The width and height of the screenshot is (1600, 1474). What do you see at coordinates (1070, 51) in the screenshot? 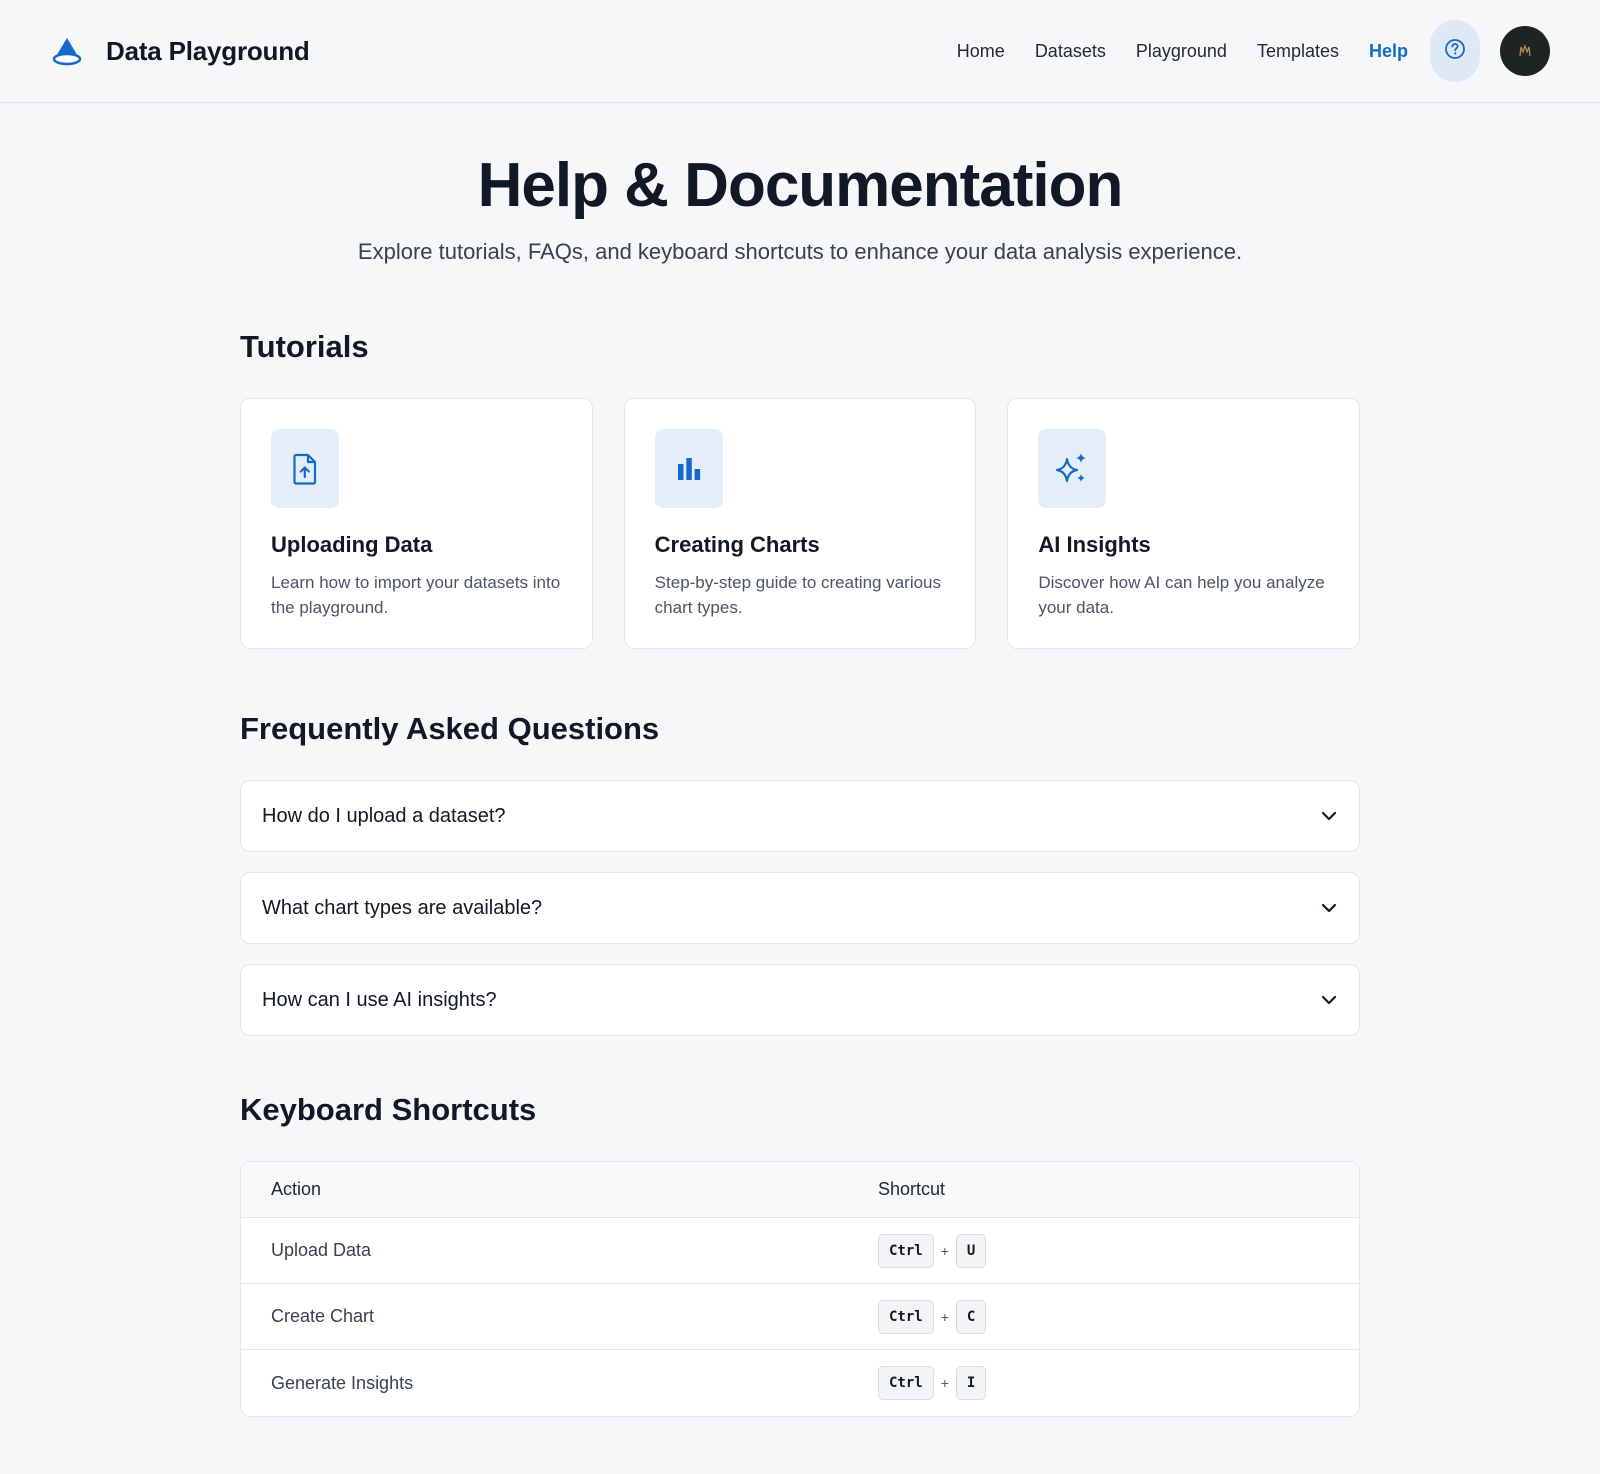
I see `nav-datasets-link: Datasets` at bounding box center [1070, 51].